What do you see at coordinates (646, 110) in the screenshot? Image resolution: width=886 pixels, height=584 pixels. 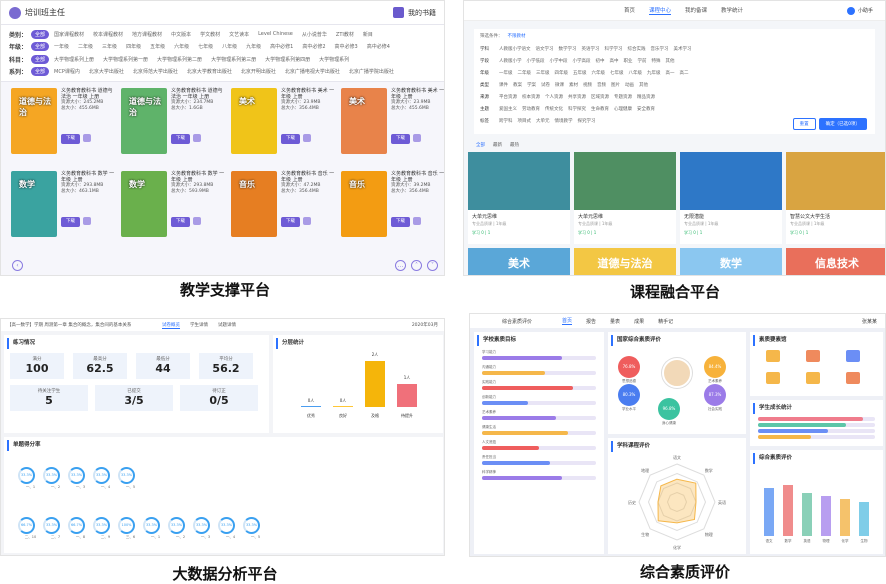 I see `filter-option: 安全教育` at bounding box center [646, 110].